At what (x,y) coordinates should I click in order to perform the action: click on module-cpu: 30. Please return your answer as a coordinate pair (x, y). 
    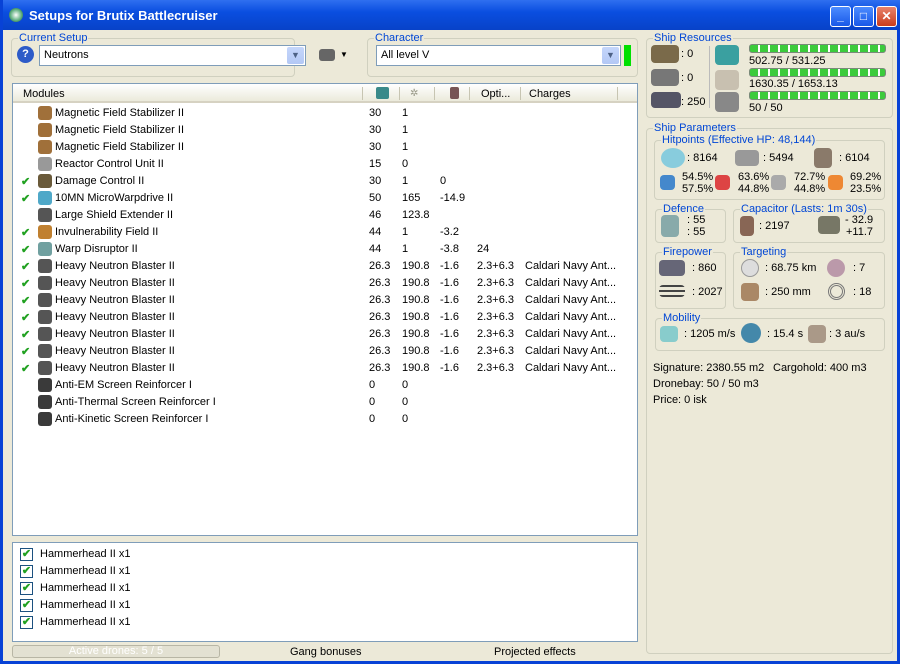
    Looking at the image, I should click on (375, 181).